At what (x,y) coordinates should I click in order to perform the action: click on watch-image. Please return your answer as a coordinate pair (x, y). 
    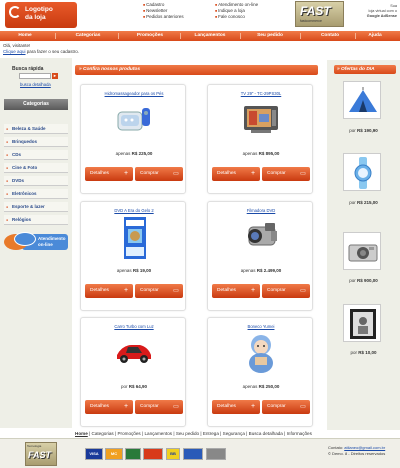
    Looking at the image, I should click on (362, 172).